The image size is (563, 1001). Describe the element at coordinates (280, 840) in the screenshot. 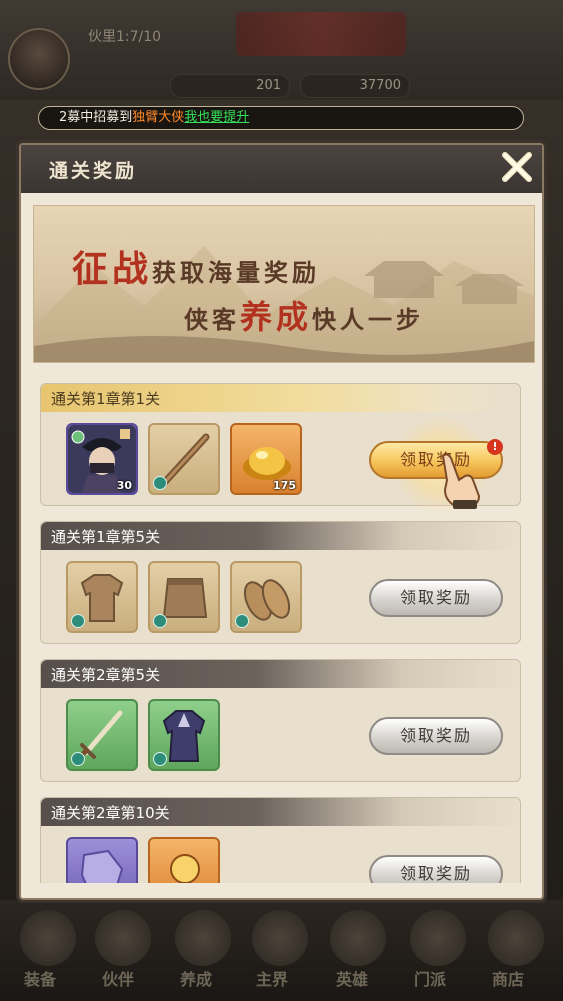

I see `reward-card: 通关第2章第10关 领取奖励` at that location.